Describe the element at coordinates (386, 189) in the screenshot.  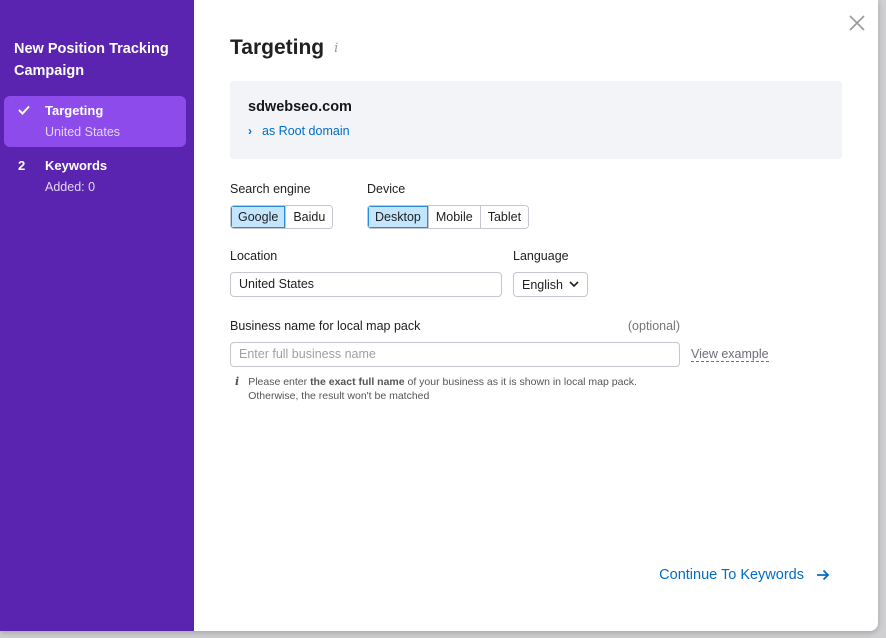
I see `device-label: Device` at that location.